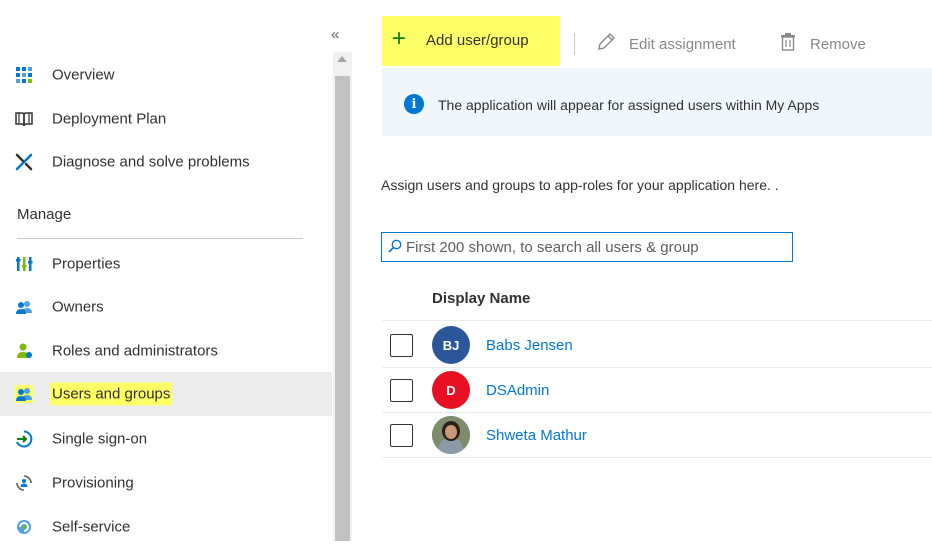  Describe the element at coordinates (24, 307) in the screenshot. I see `owners-icon` at that location.